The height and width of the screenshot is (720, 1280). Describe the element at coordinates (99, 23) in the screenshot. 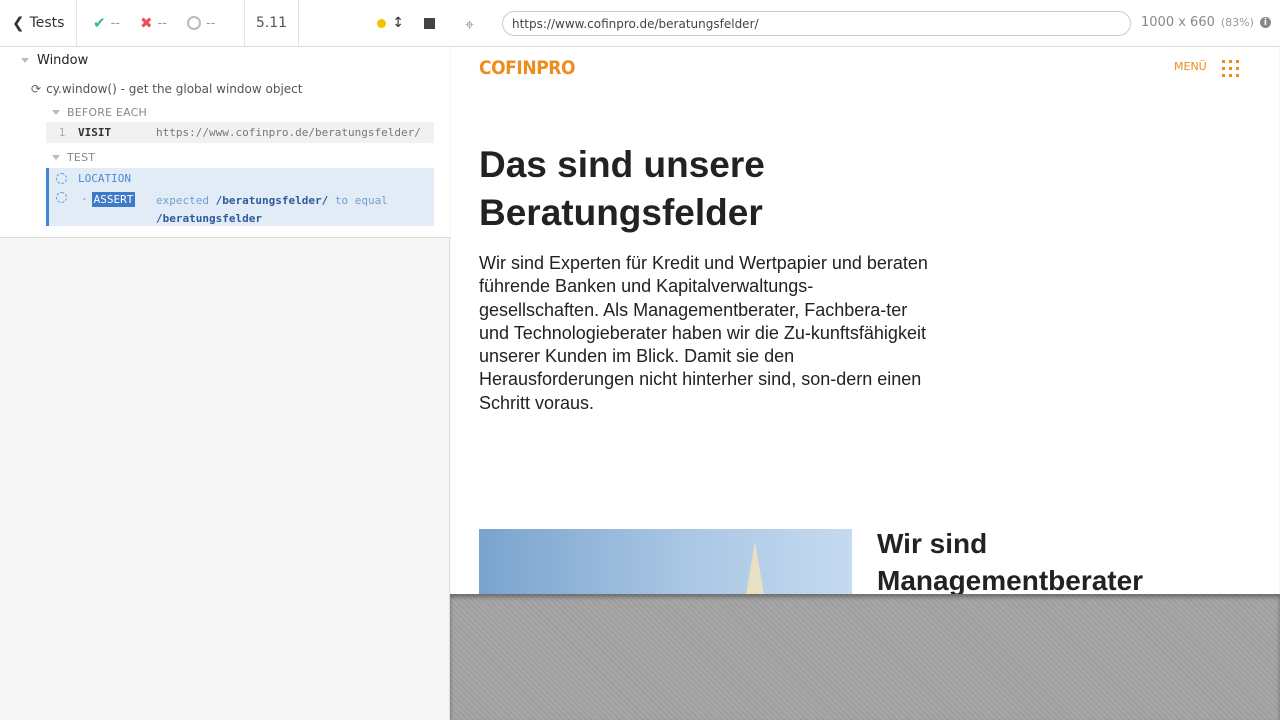

I see `check-icon: ✔` at that location.